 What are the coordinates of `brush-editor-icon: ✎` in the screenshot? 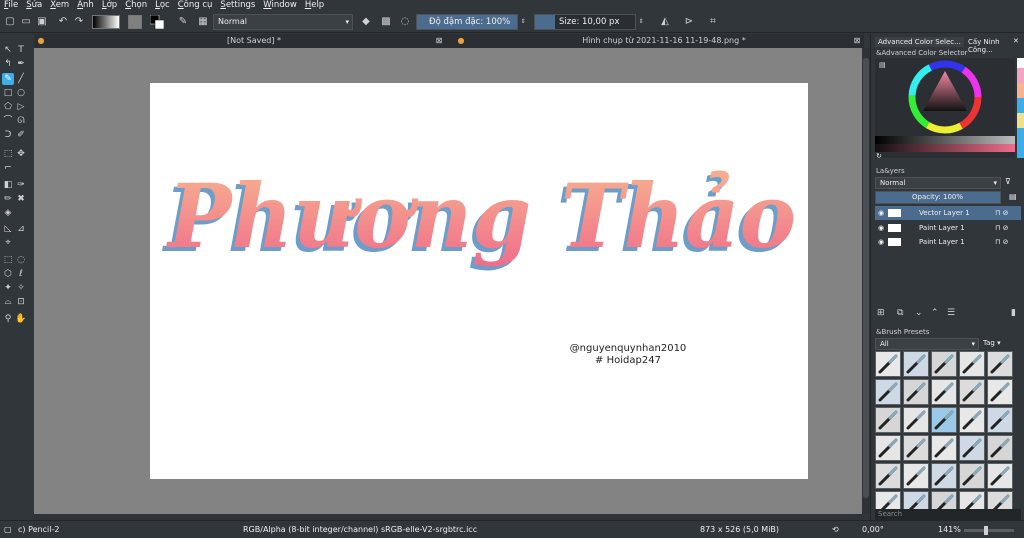 It's located at (183, 22).